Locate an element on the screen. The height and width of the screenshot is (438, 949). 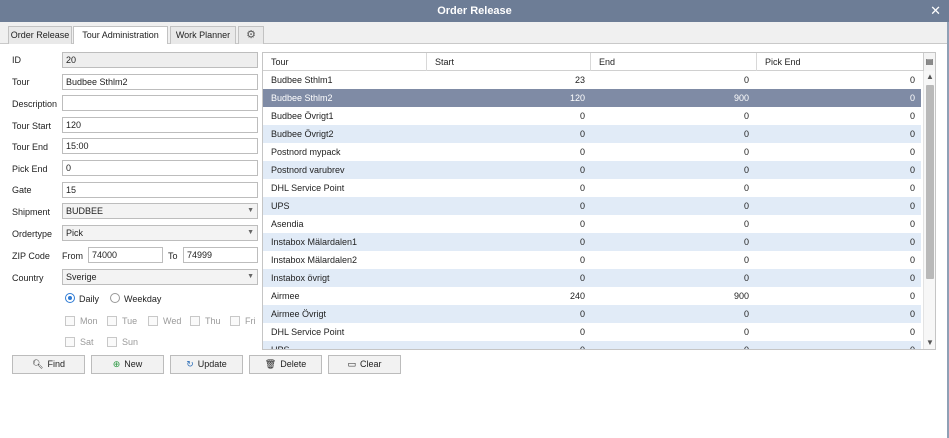
update-button: ↻ Update is located at coordinates (206, 364).